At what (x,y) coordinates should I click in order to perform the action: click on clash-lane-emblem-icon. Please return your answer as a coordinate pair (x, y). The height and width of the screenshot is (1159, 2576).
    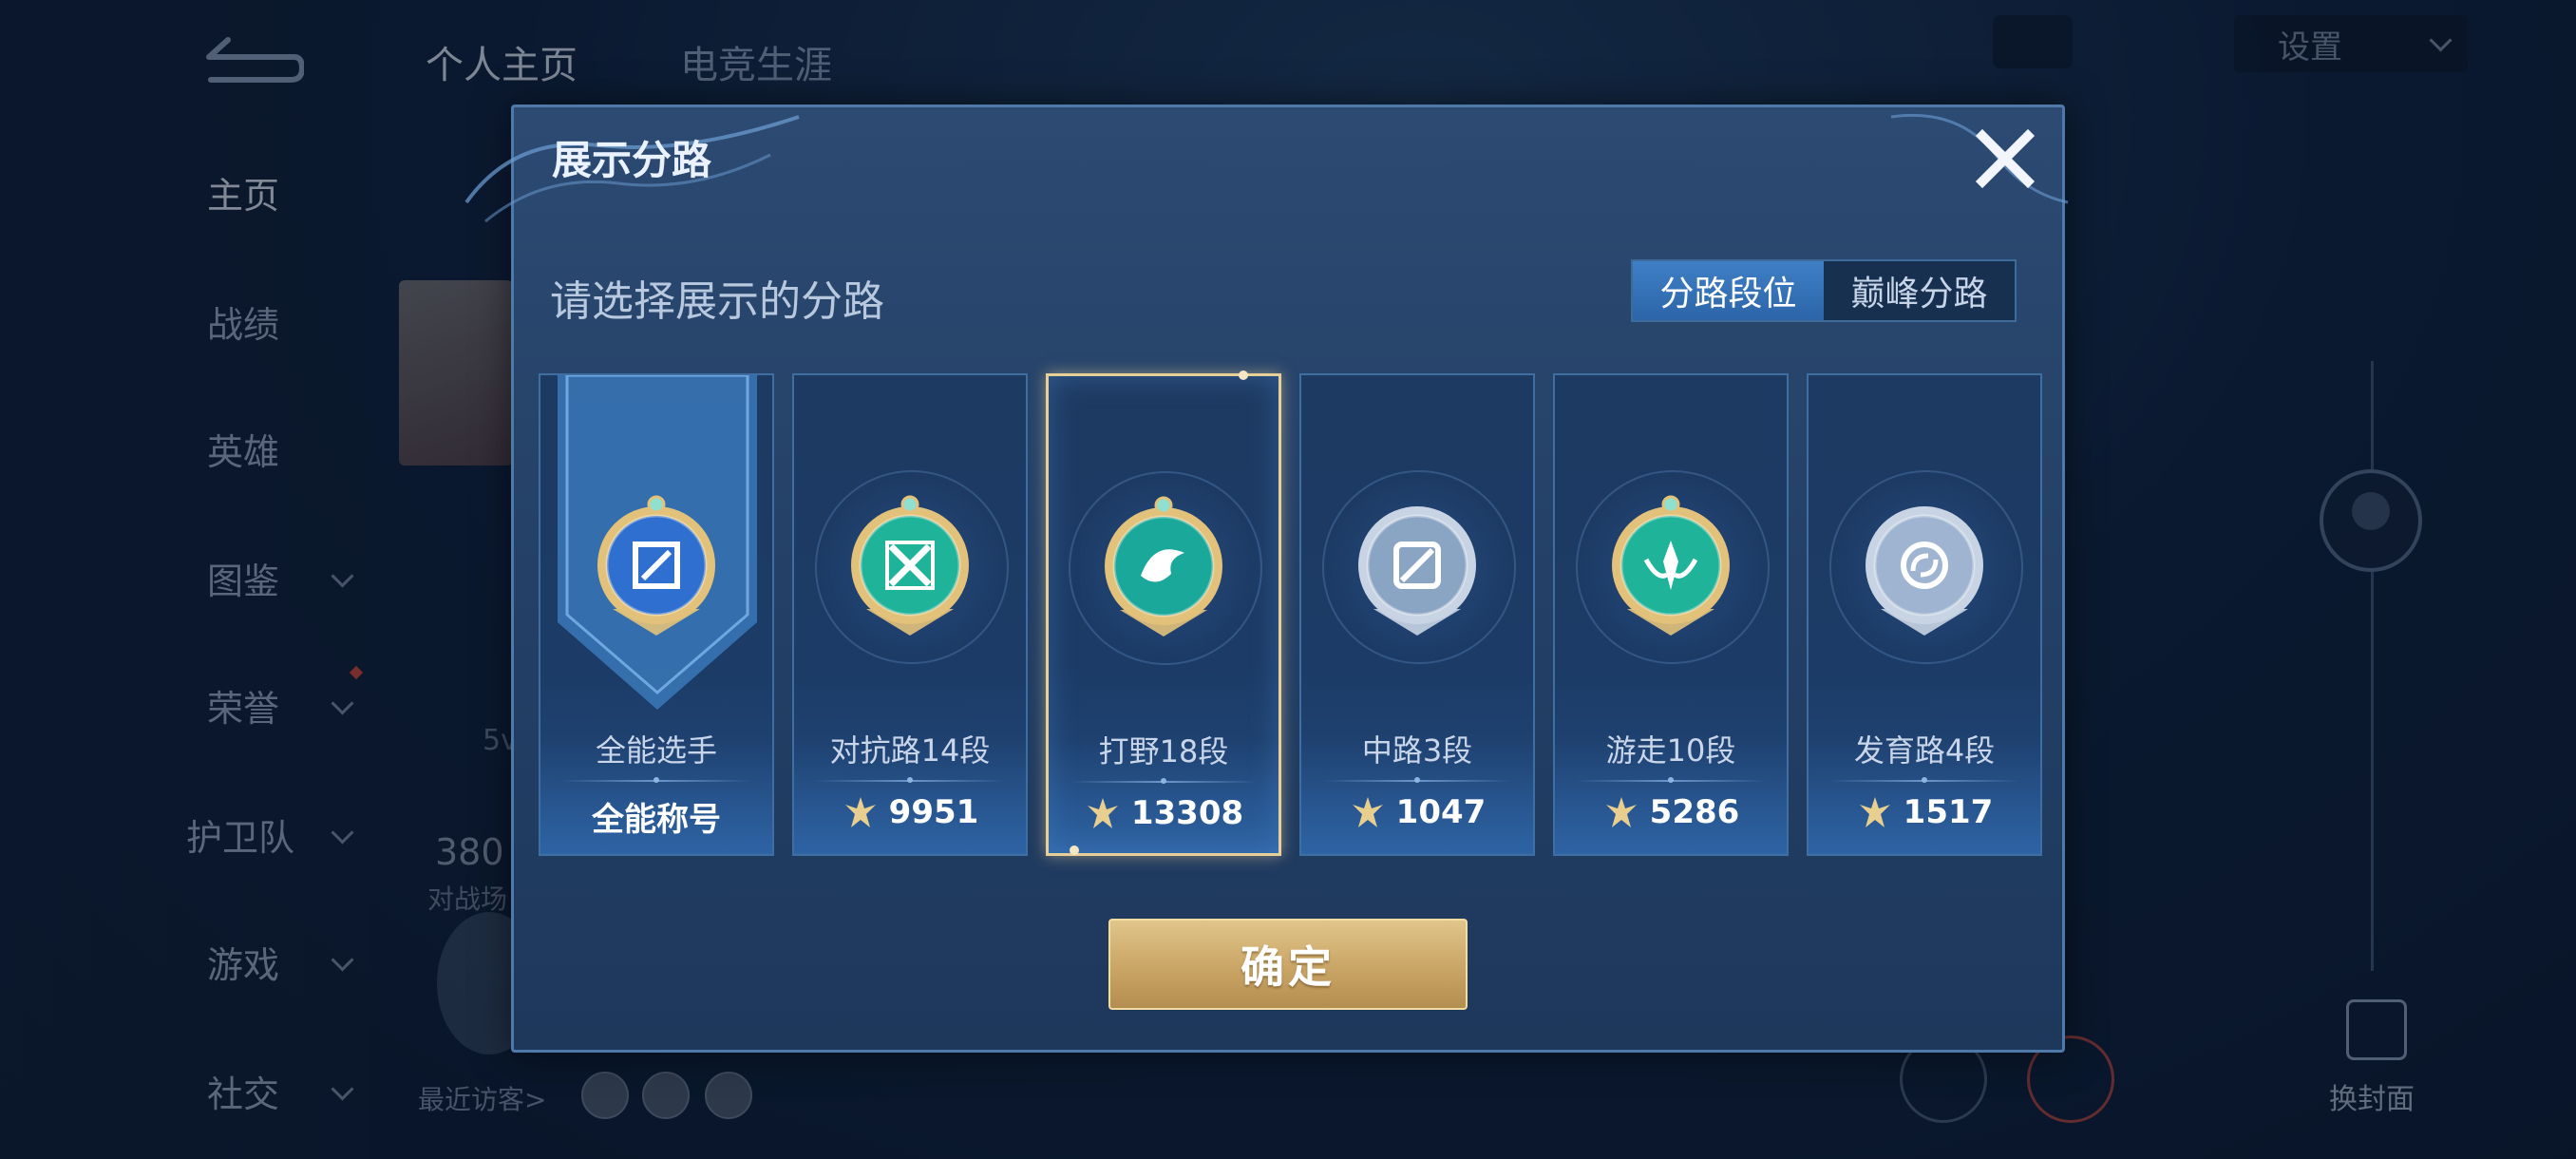
    Looking at the image, I should click on (910, 565).